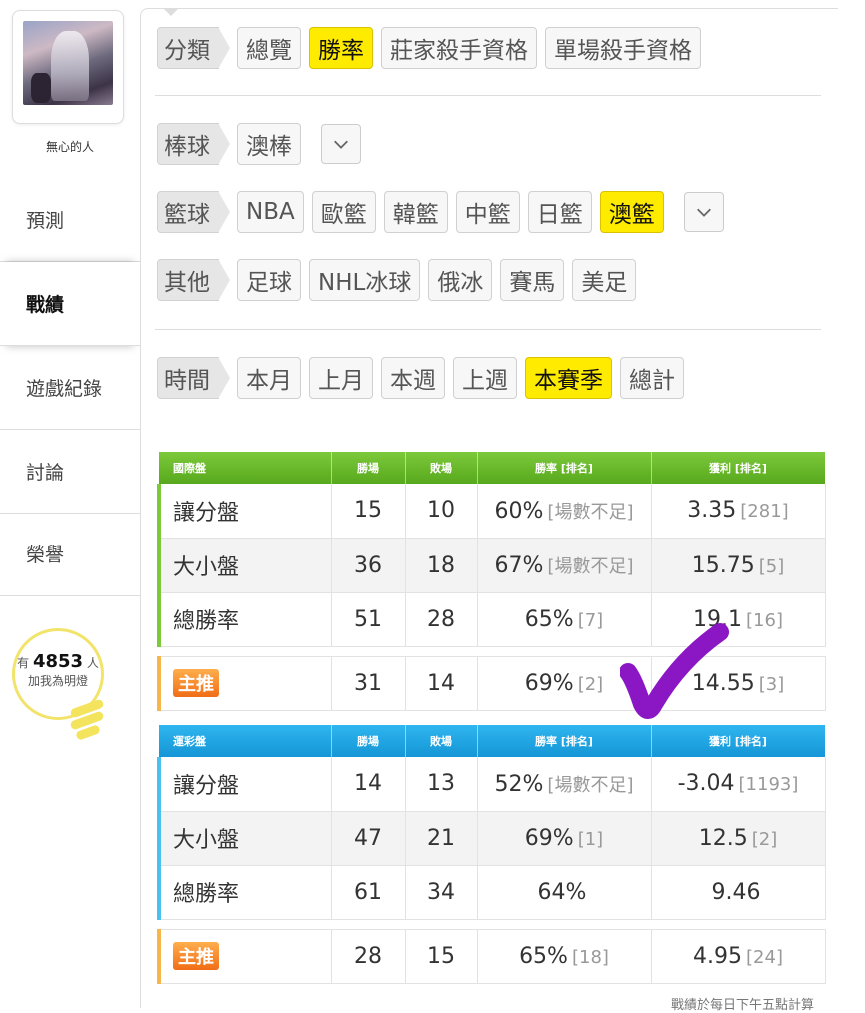  What do you see at coordinates (368, 468) in the screenshot?
I see `col-header: 勝場` at bounding box center [368, 468].